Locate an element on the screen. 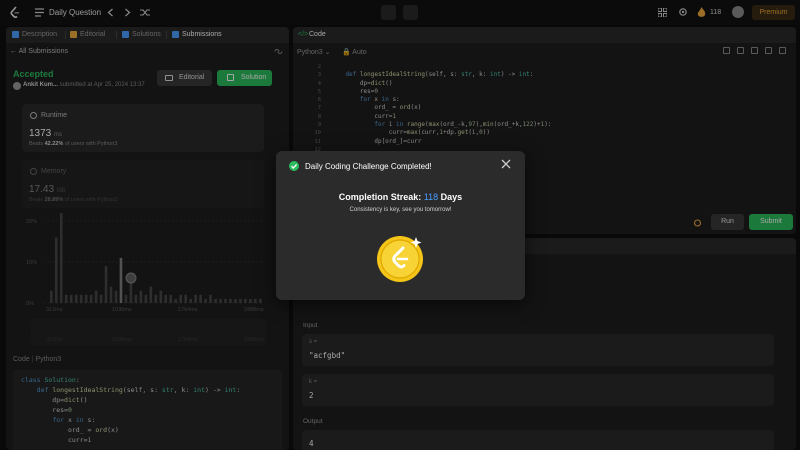 The width and height of the screenshot is (800, 450). modal-title: Daily Coding Challenge Completed! is located at coordinates (368, 166).